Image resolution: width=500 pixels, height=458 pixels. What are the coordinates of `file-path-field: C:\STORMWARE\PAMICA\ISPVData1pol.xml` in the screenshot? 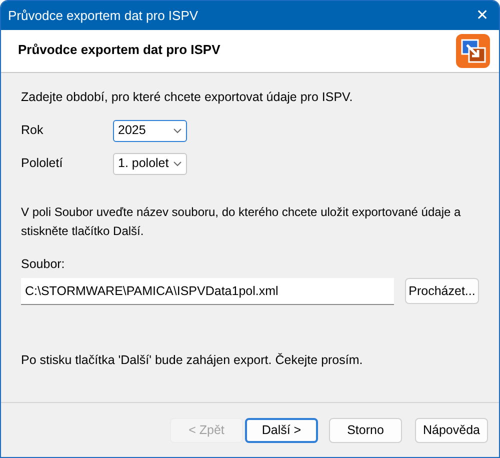 It's located at (207, 291).